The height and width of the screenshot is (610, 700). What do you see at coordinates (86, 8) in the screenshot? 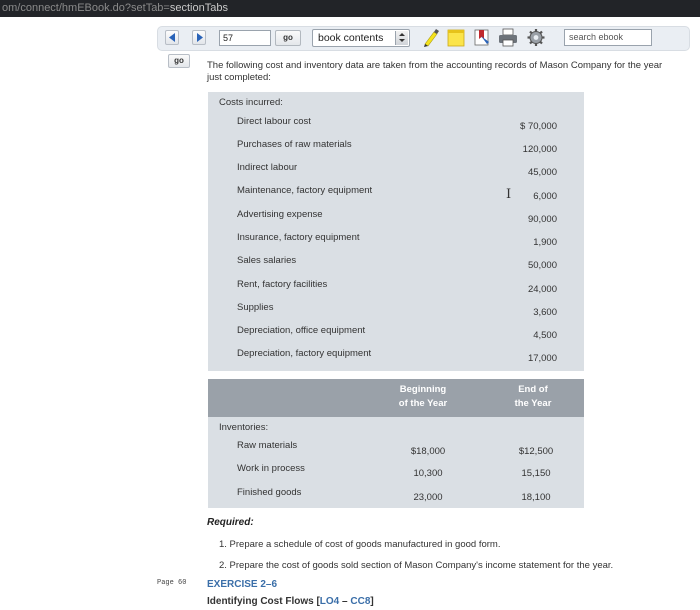
I see `url-prefix: om/connect/hmEBook.do?setTab=` at bounding box center [86, 8].